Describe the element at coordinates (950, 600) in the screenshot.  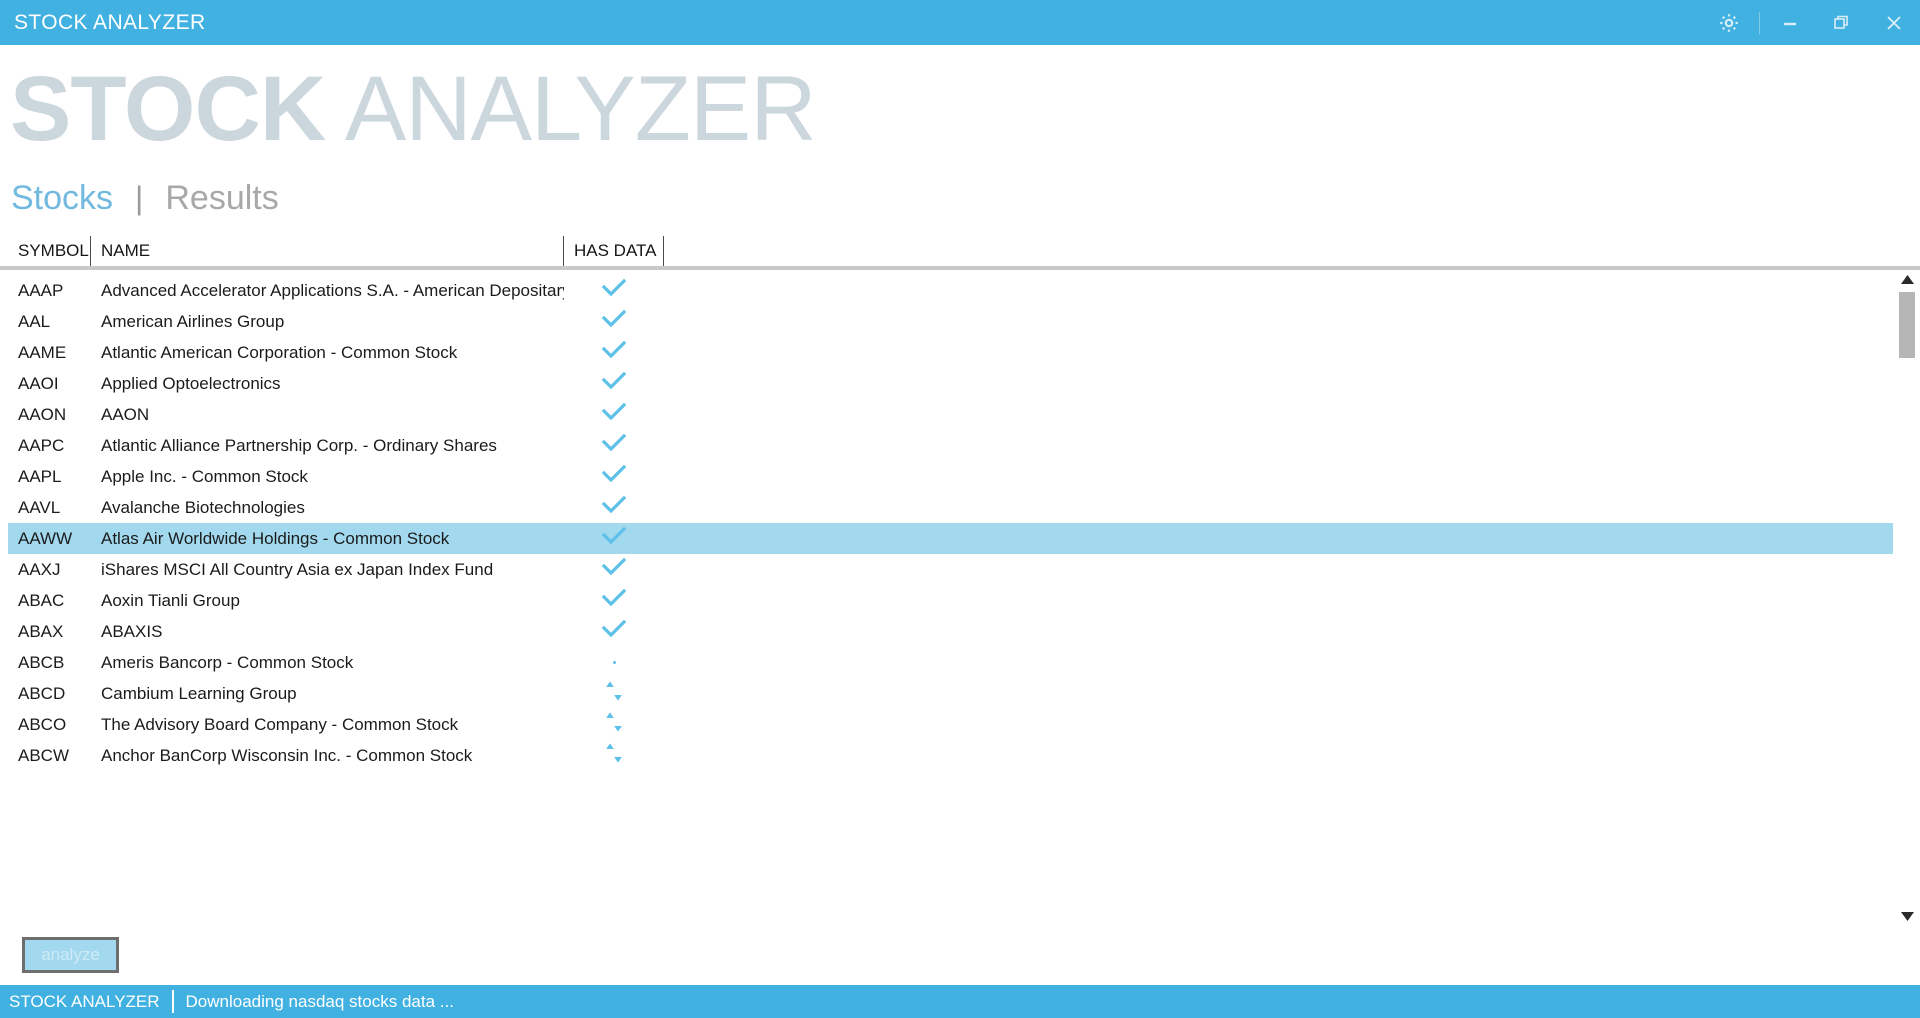
I see `table-row: ABAC Aoxin Tianli Group` at that location.